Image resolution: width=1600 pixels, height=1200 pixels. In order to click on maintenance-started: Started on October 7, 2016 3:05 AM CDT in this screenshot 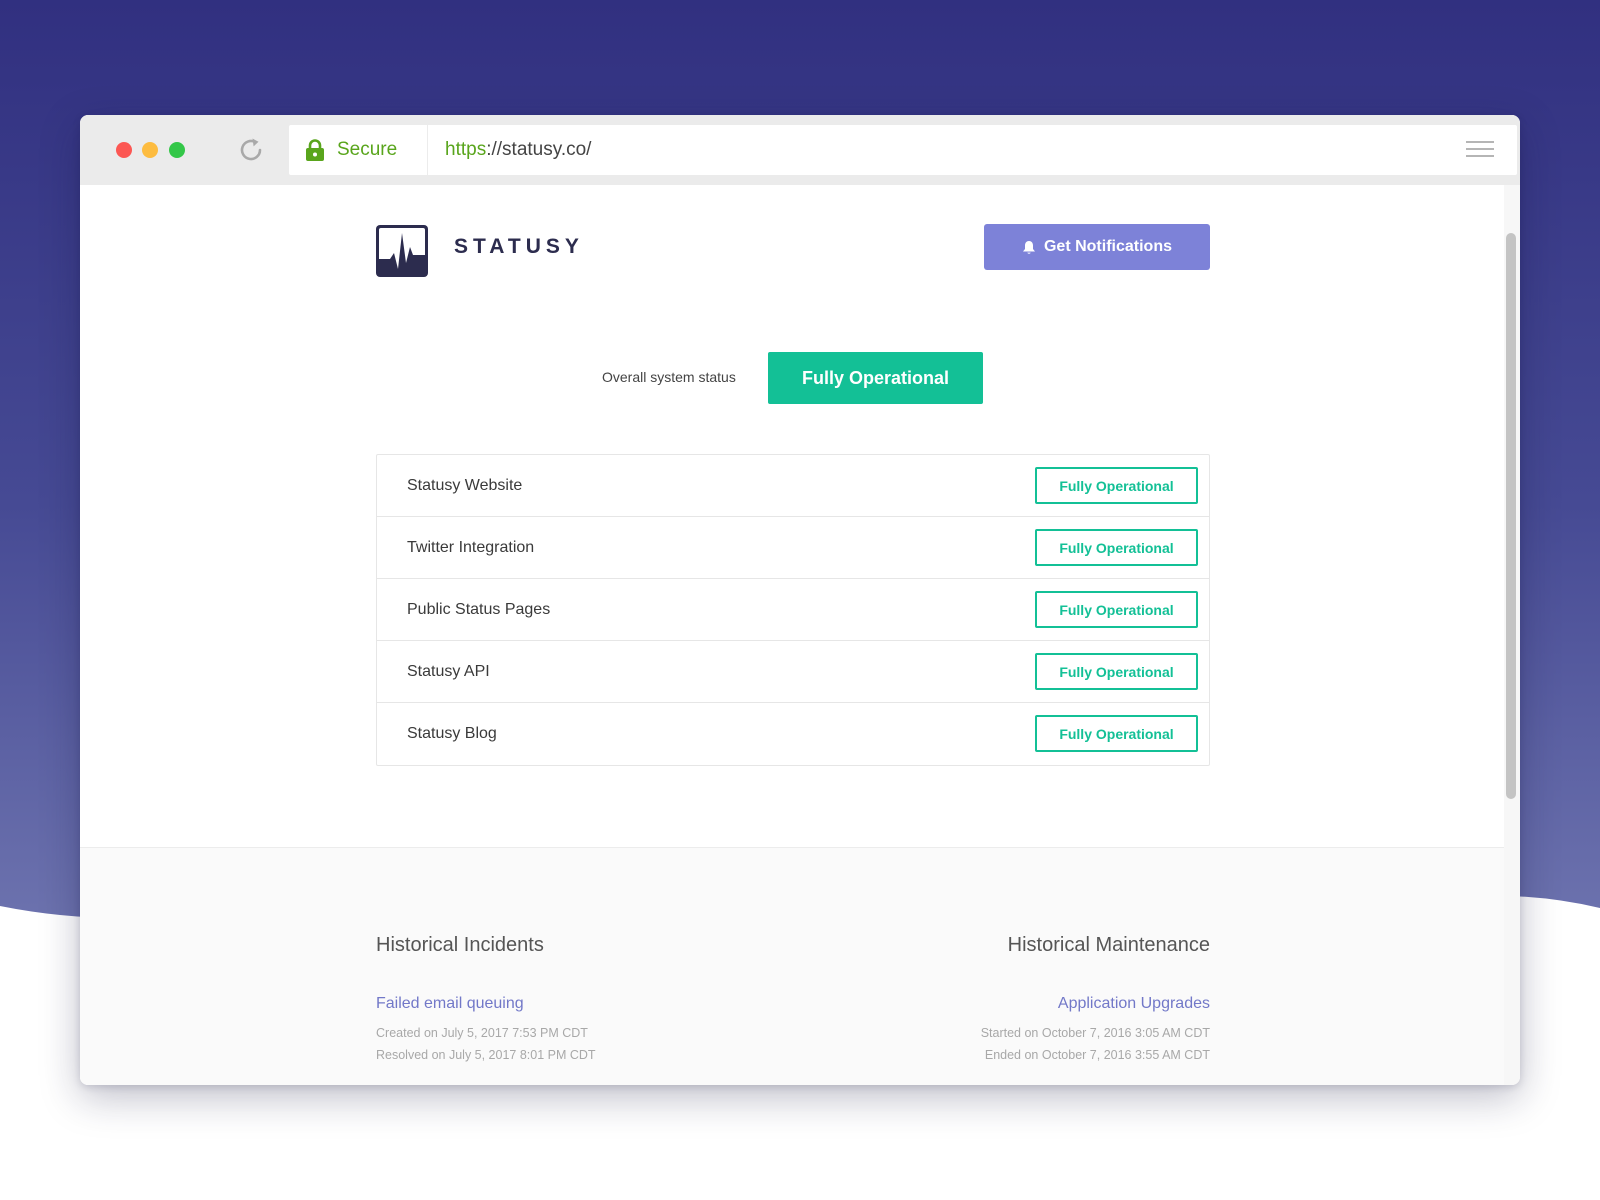, I will do `click(1095, 1033)`.